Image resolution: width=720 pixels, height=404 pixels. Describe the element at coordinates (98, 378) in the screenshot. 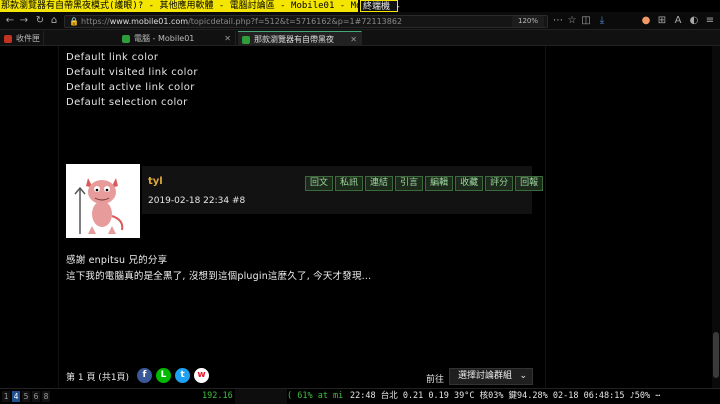

I see `page-info: 第 1 頁 (共1頁)` at that location.